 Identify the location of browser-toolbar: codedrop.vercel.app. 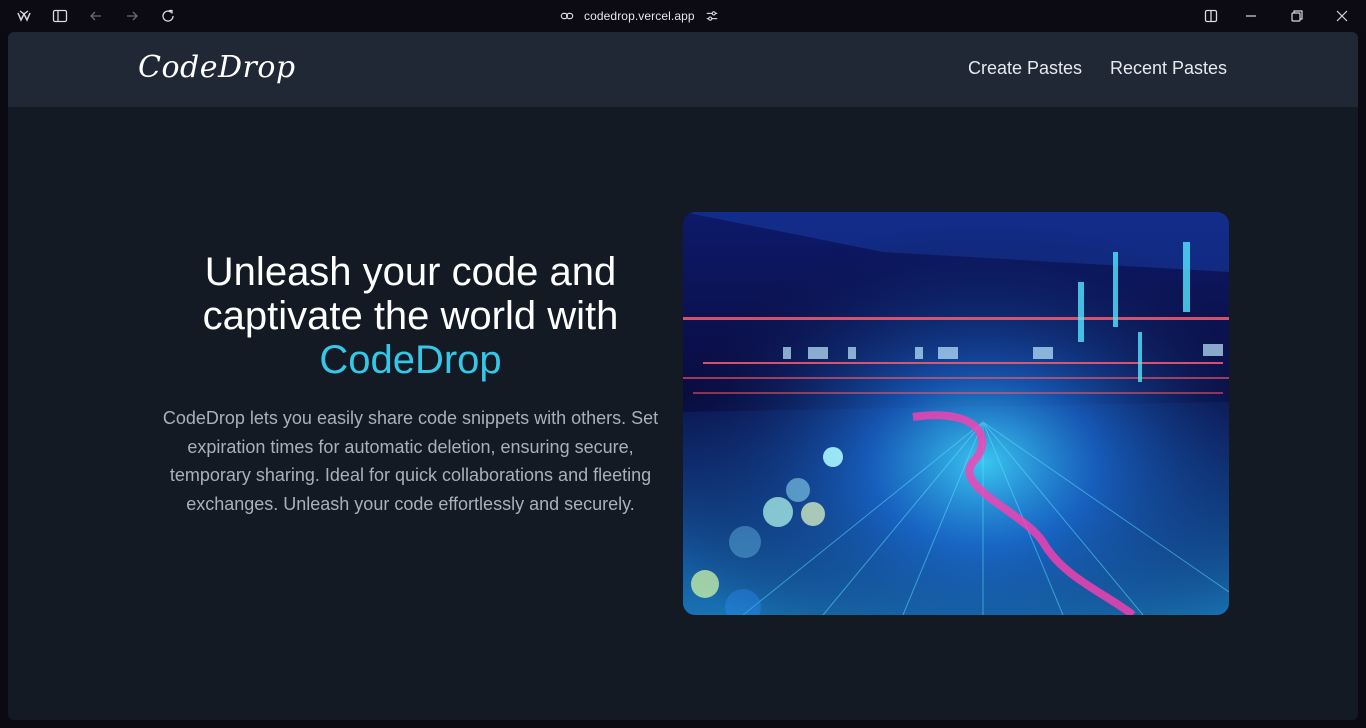
(683, 16).